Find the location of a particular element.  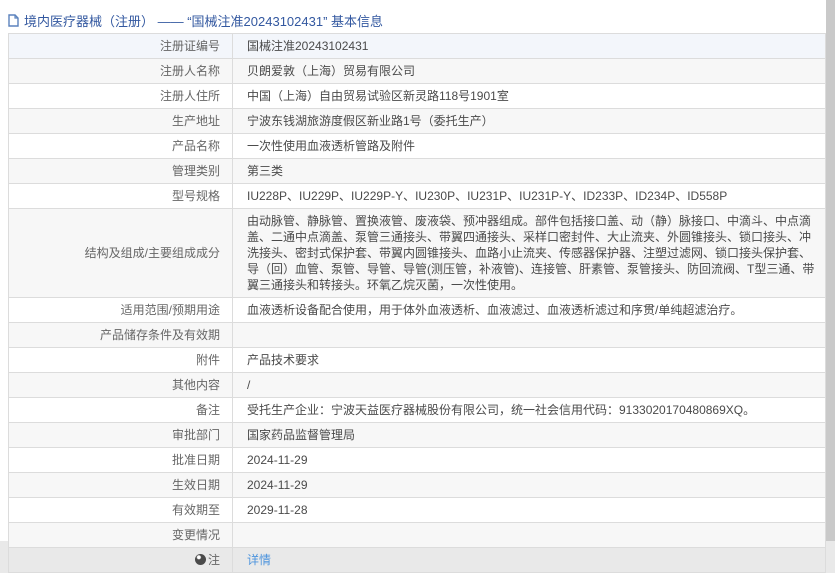

row-value: 贝朗爱敦（上海）贸易有限公司 is located at coordinates (529, 71).